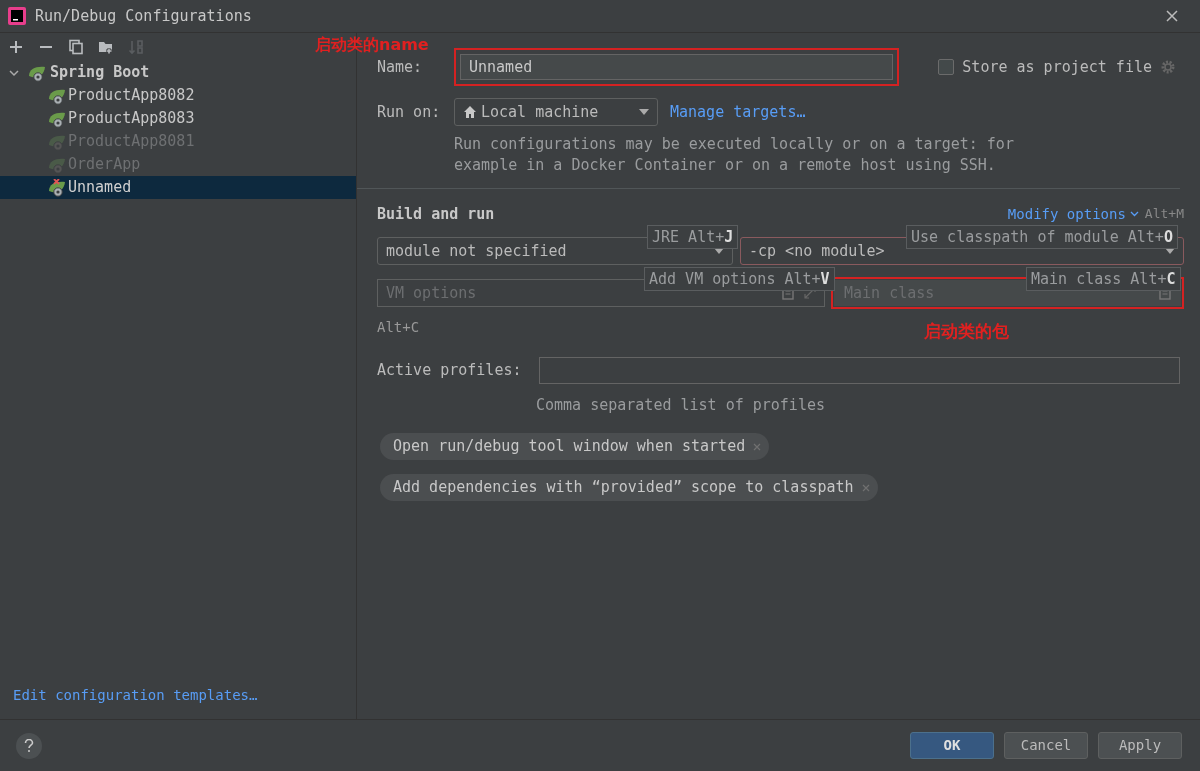  What do you see at coordinates (680, 405) in the screenshot?
I see `hint-text: Comma separated list of profiles` at bounding box center [680, 405].